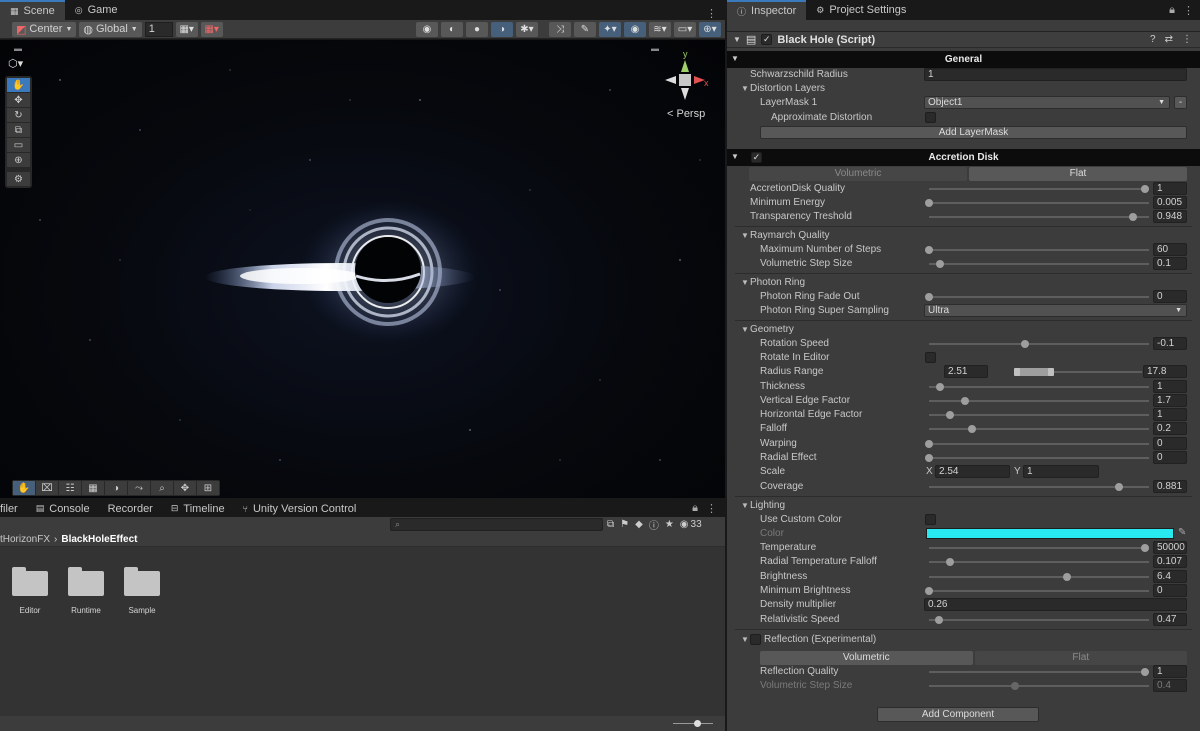 This screenshot has height=731, width=1200. What do you see at coordinates (1170, 671) in the screenshot?
I see `reflection-quality-field: 1` at bounding box center [1170, 671].